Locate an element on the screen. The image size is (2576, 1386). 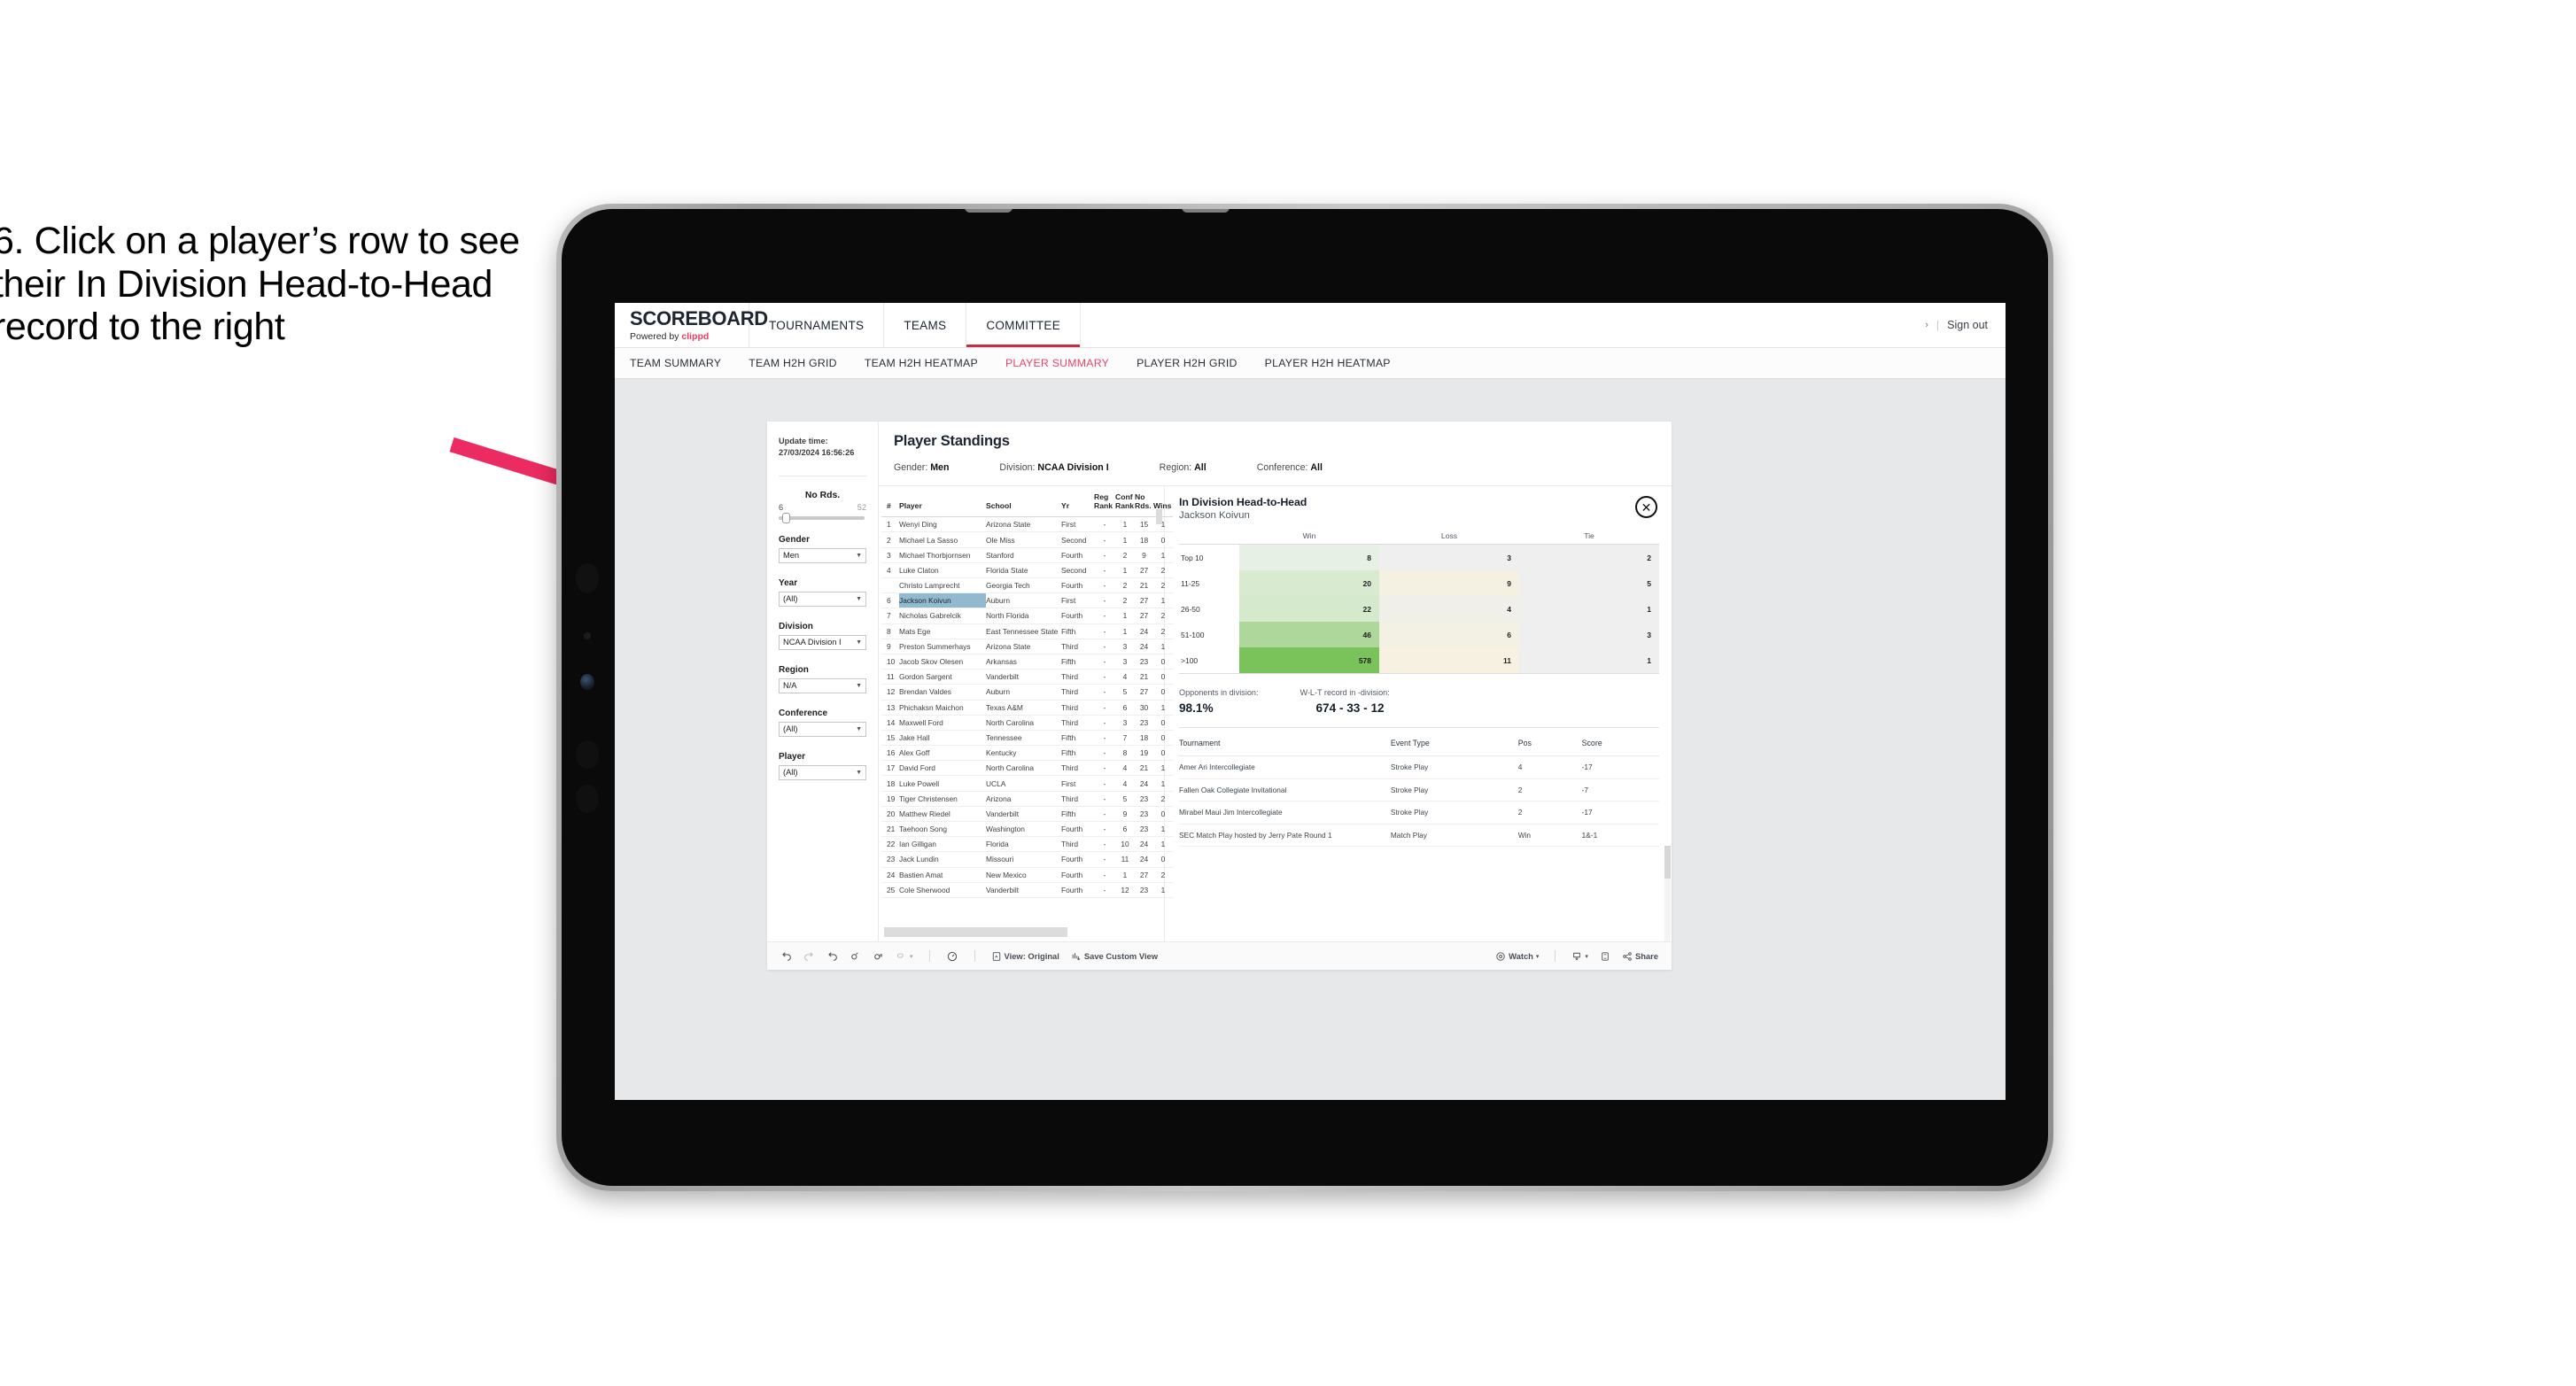
tab-team-summary: TEAM SUMMARY is located at coordinates (675, 363).